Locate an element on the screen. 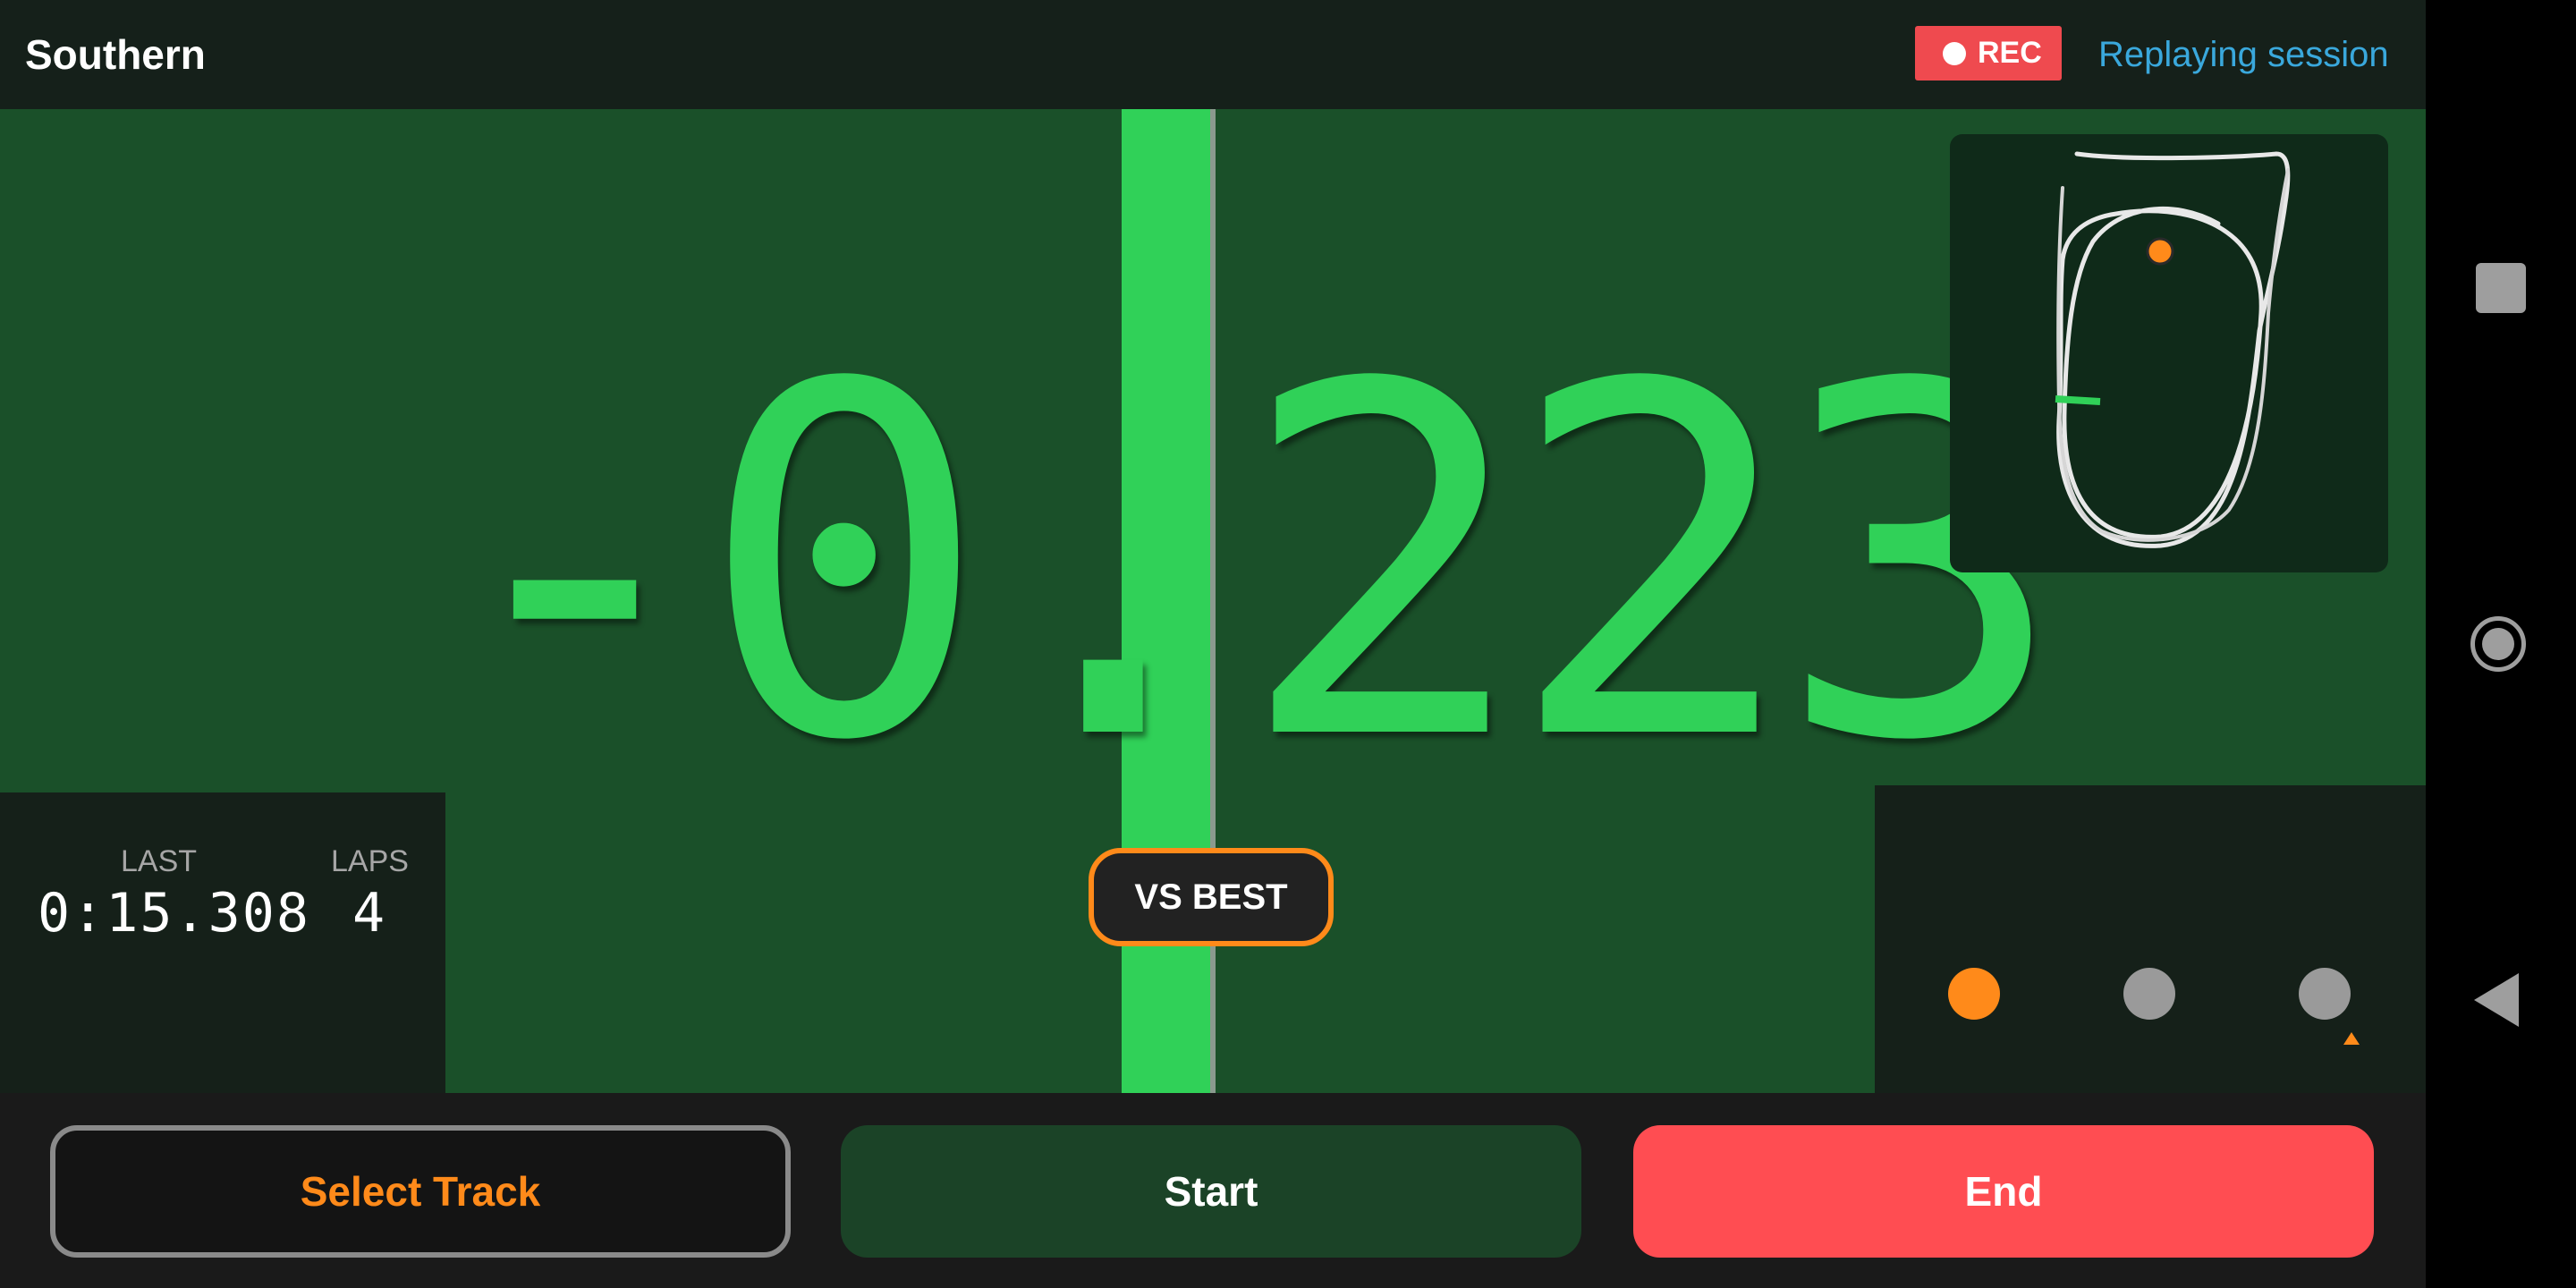 The image size is (2576, 1288). car-position-marker is located at coordinates (2160, 251).